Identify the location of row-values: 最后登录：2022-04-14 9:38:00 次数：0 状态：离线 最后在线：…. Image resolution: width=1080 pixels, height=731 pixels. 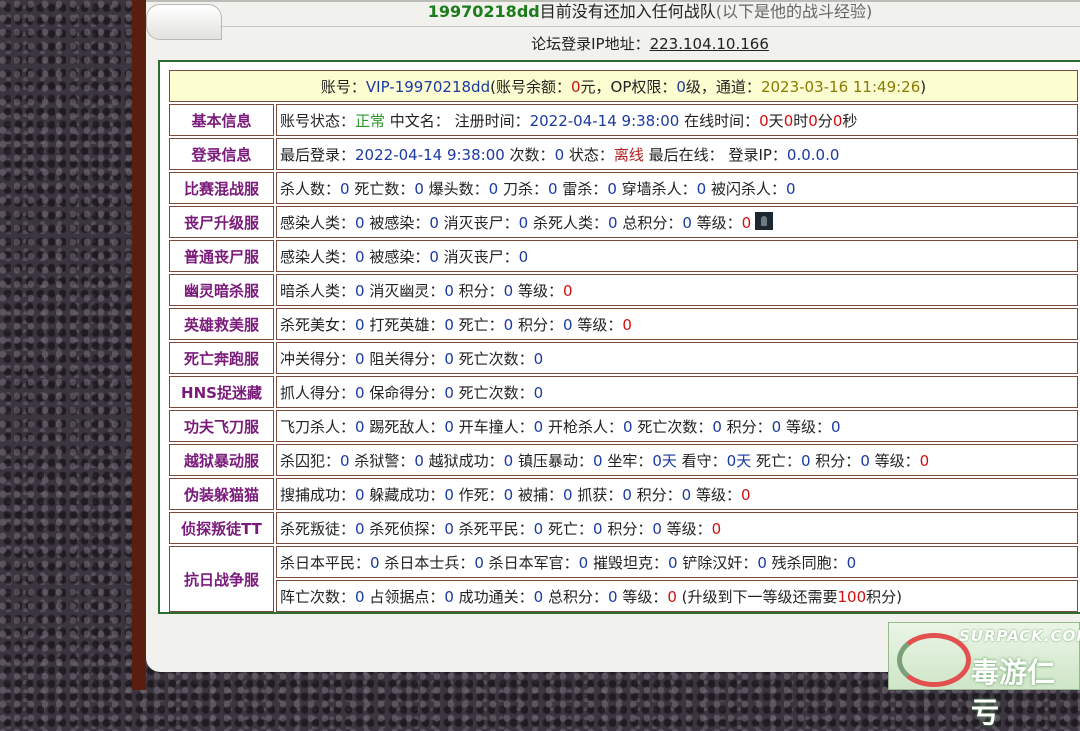
(677, 154).